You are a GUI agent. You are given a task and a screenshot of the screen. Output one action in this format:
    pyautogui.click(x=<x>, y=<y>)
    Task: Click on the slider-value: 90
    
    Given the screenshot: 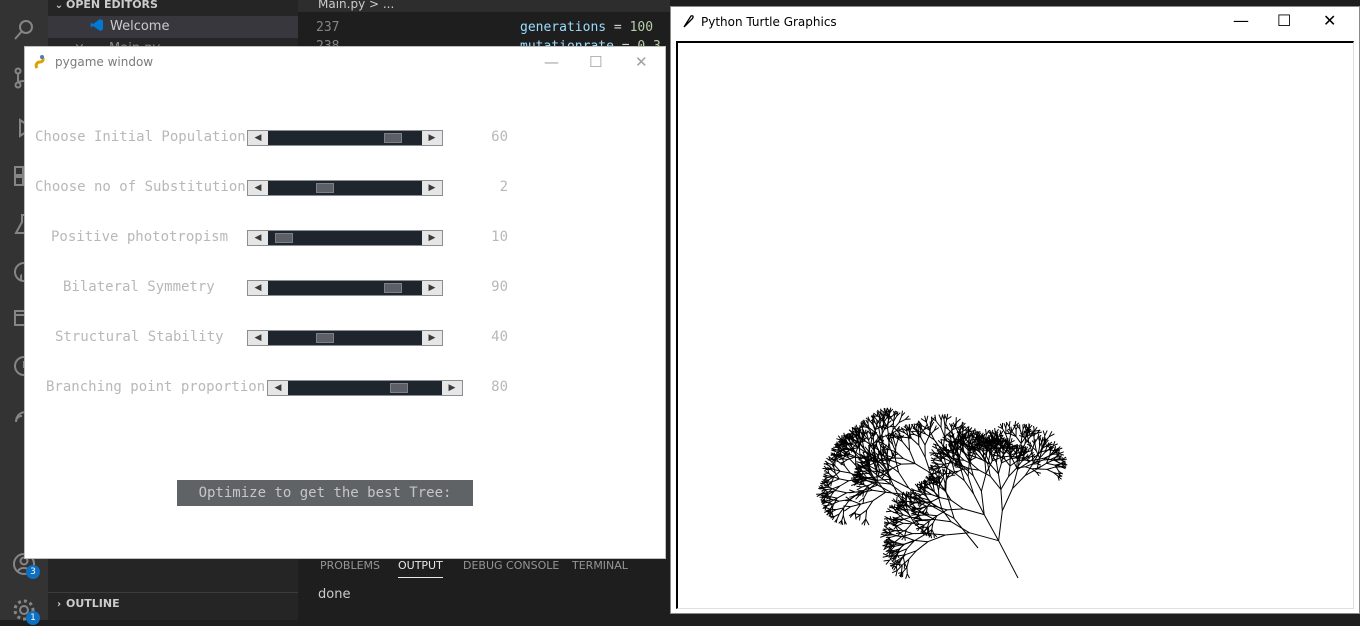 What is the action you would take?
    pyautogui.click(x=488, y=287)
    